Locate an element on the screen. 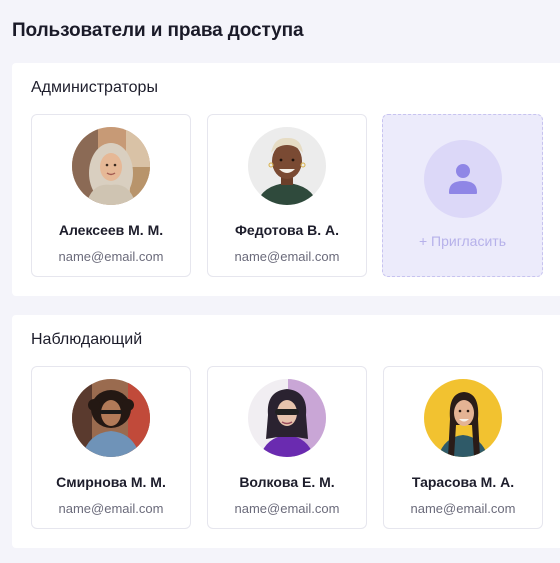  page-title: Пользователи и права доступа is located at coordinates (158, 30).